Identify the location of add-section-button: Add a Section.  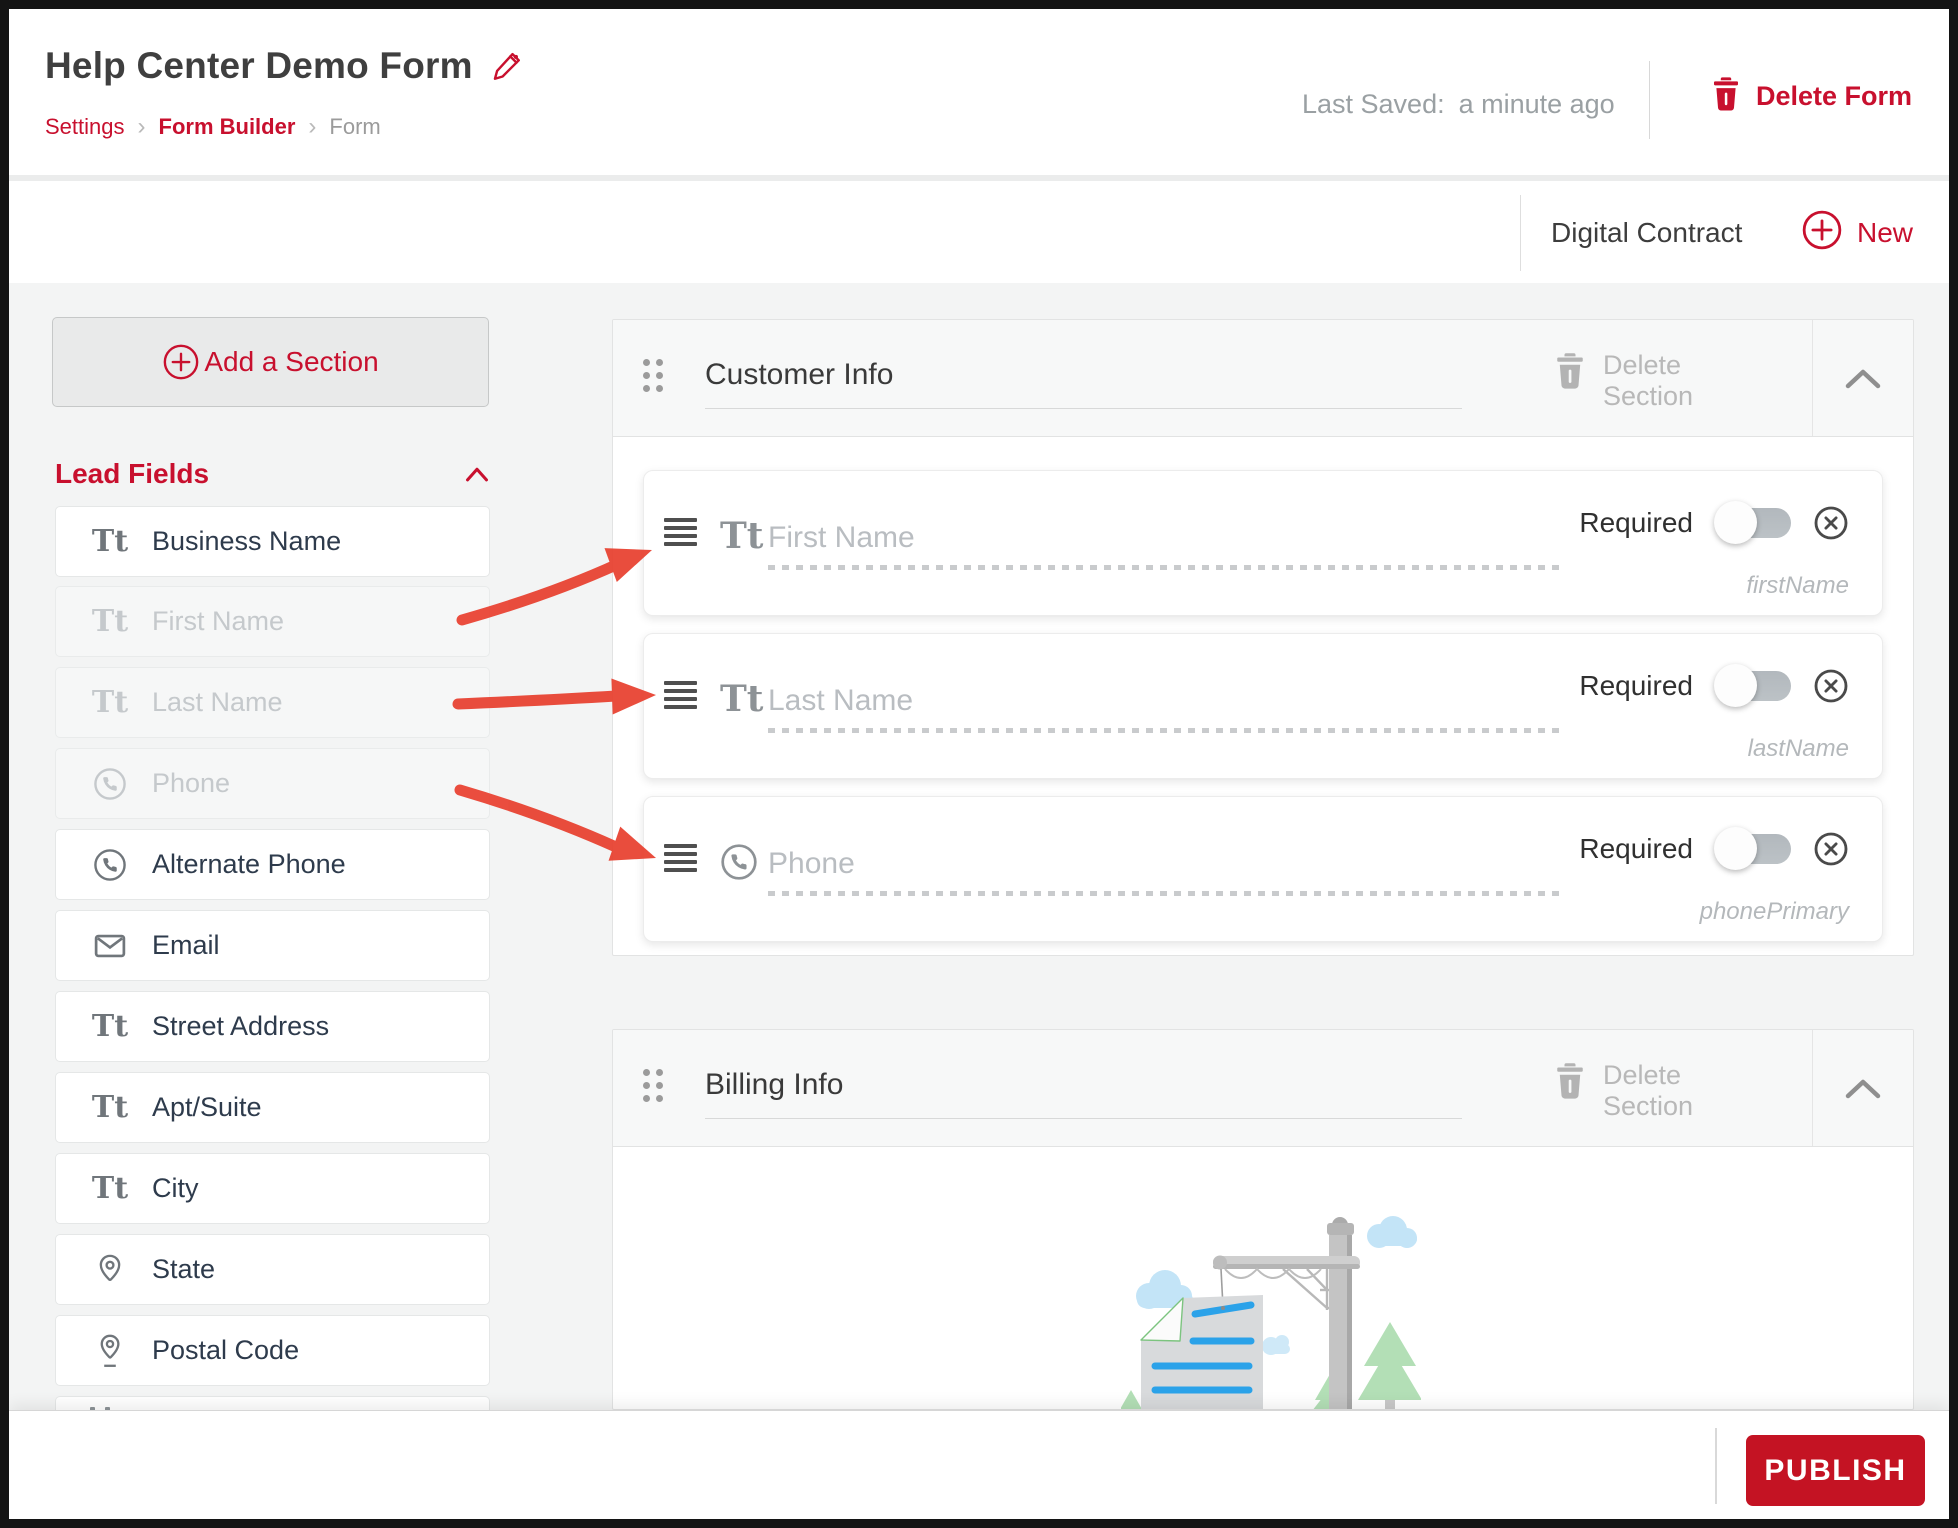
(270, 362).